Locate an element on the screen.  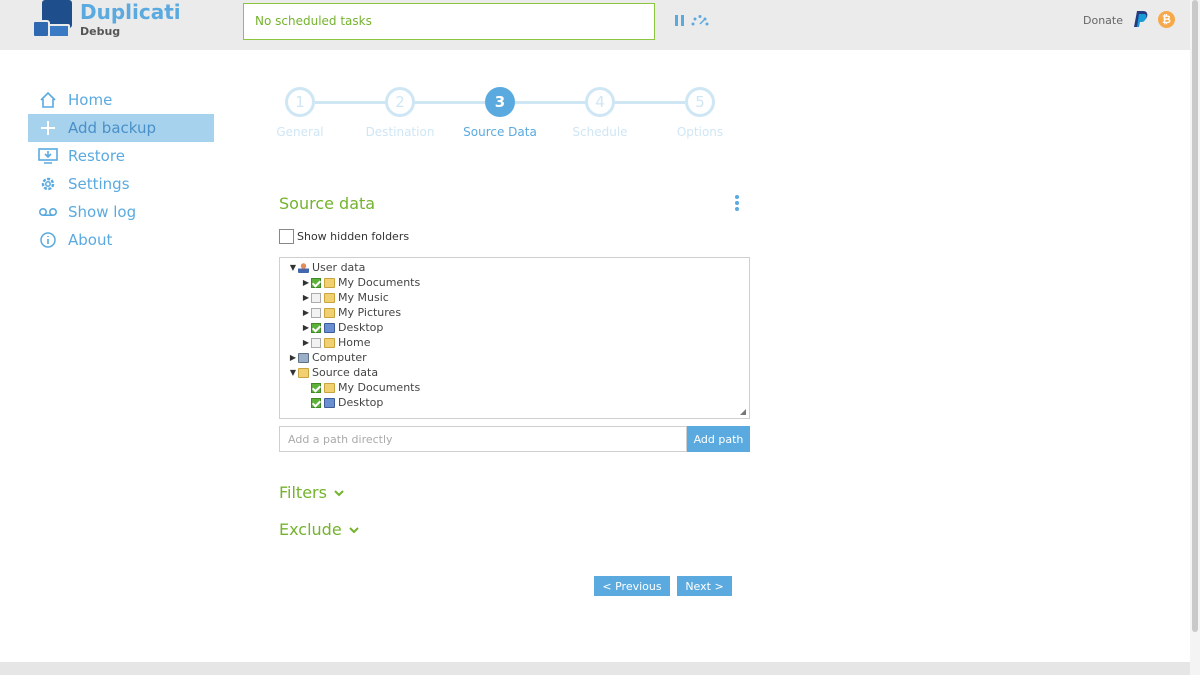
tree-node: My Documents is located at coordinates (365, 387).